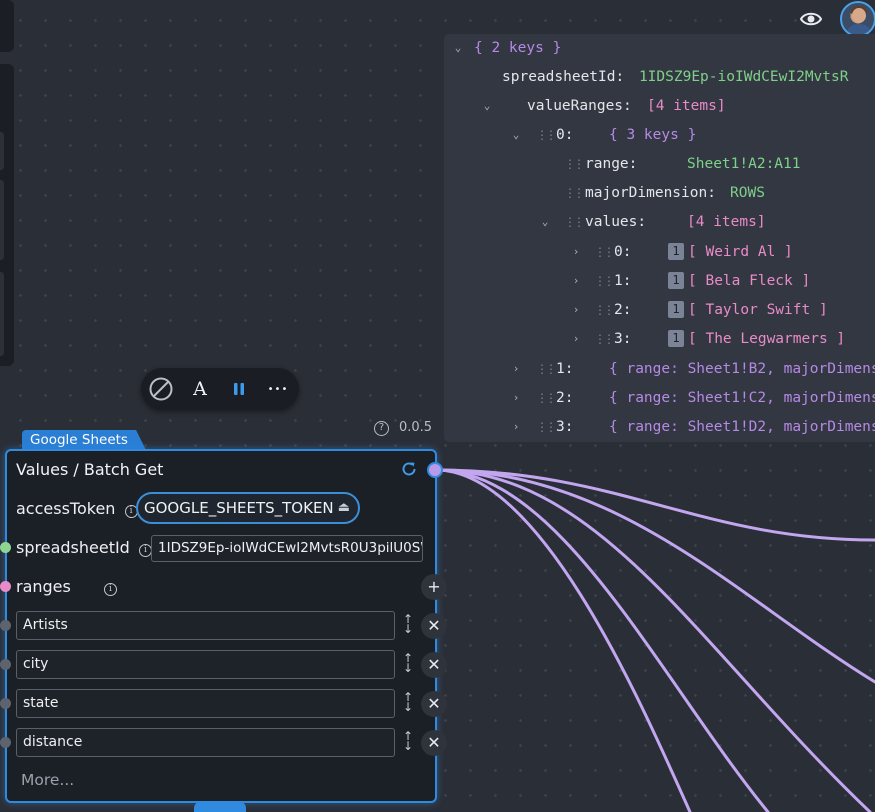  I want to click on node-version: 0.0.5, so click(416, 427).